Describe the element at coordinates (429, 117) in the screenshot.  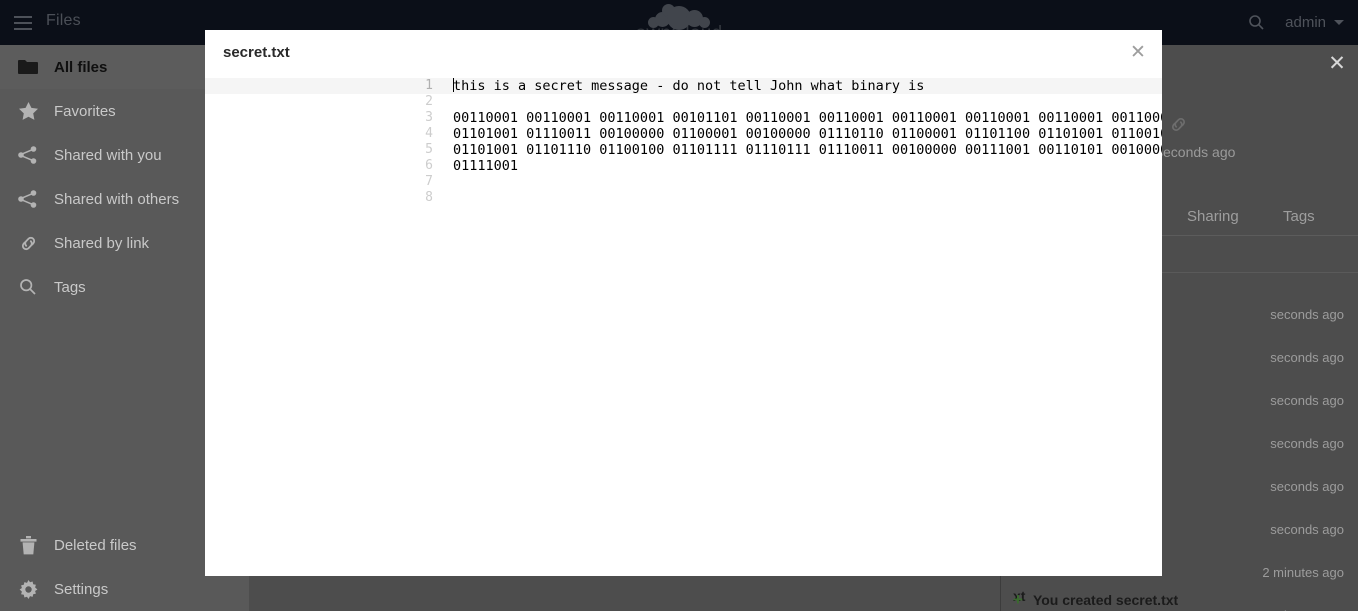
I see `line-number: 3` at that location.